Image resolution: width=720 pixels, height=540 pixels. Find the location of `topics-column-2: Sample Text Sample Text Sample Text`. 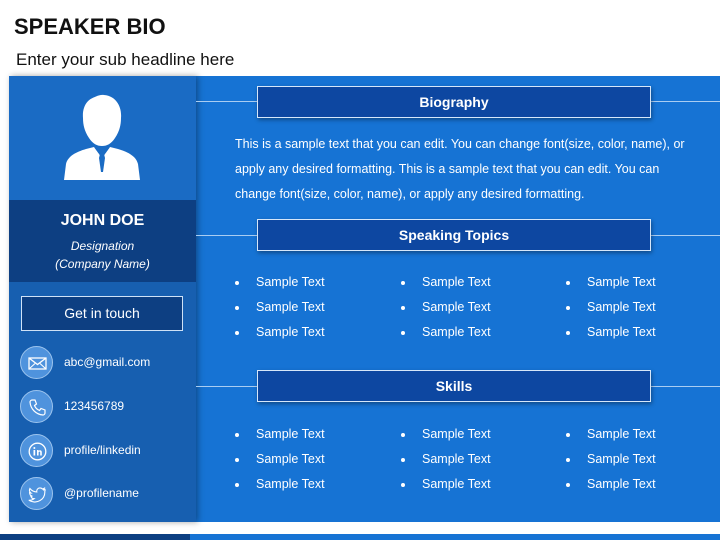

topics-column-2: Sample Text Sample Text Sample Text is located at coordinates (476, 307).